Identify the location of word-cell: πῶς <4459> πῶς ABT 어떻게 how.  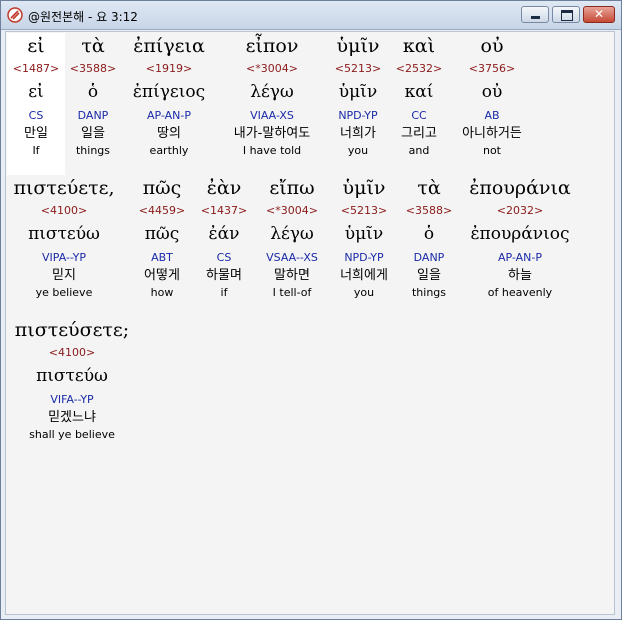
(162, 238).